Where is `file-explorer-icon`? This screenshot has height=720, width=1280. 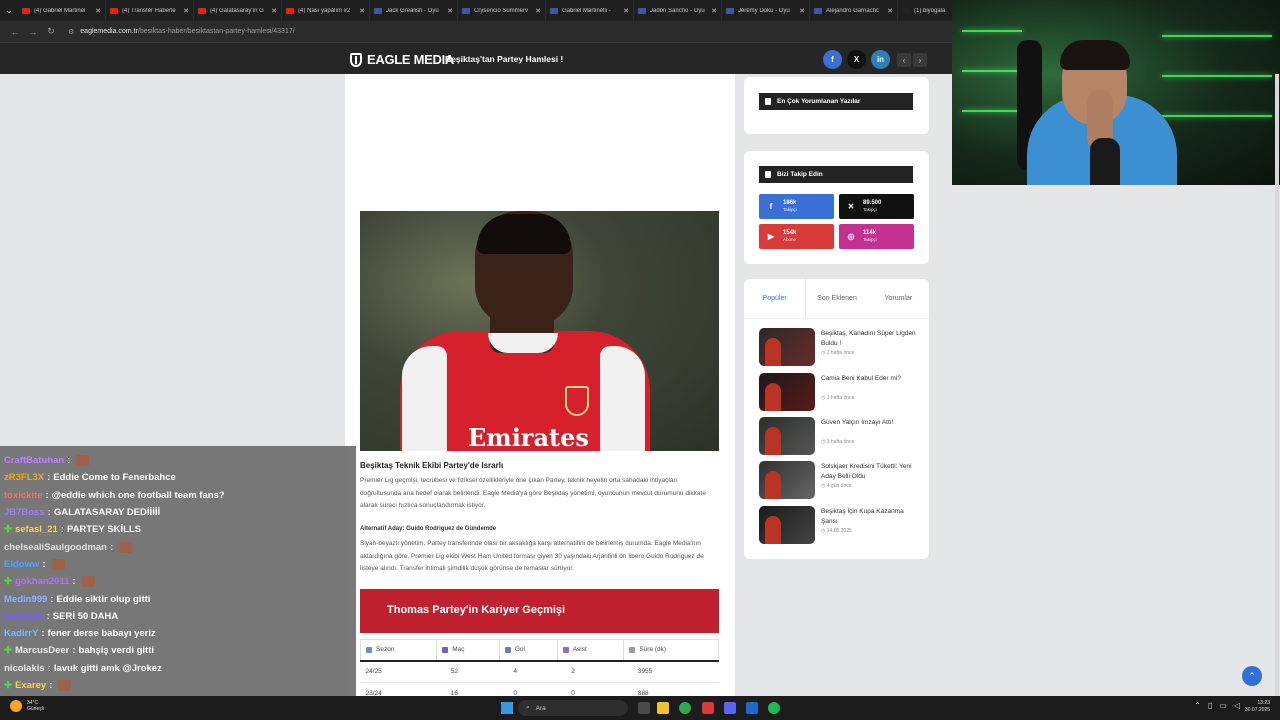
file-explorer-icon is located at coordinates (663, 708).